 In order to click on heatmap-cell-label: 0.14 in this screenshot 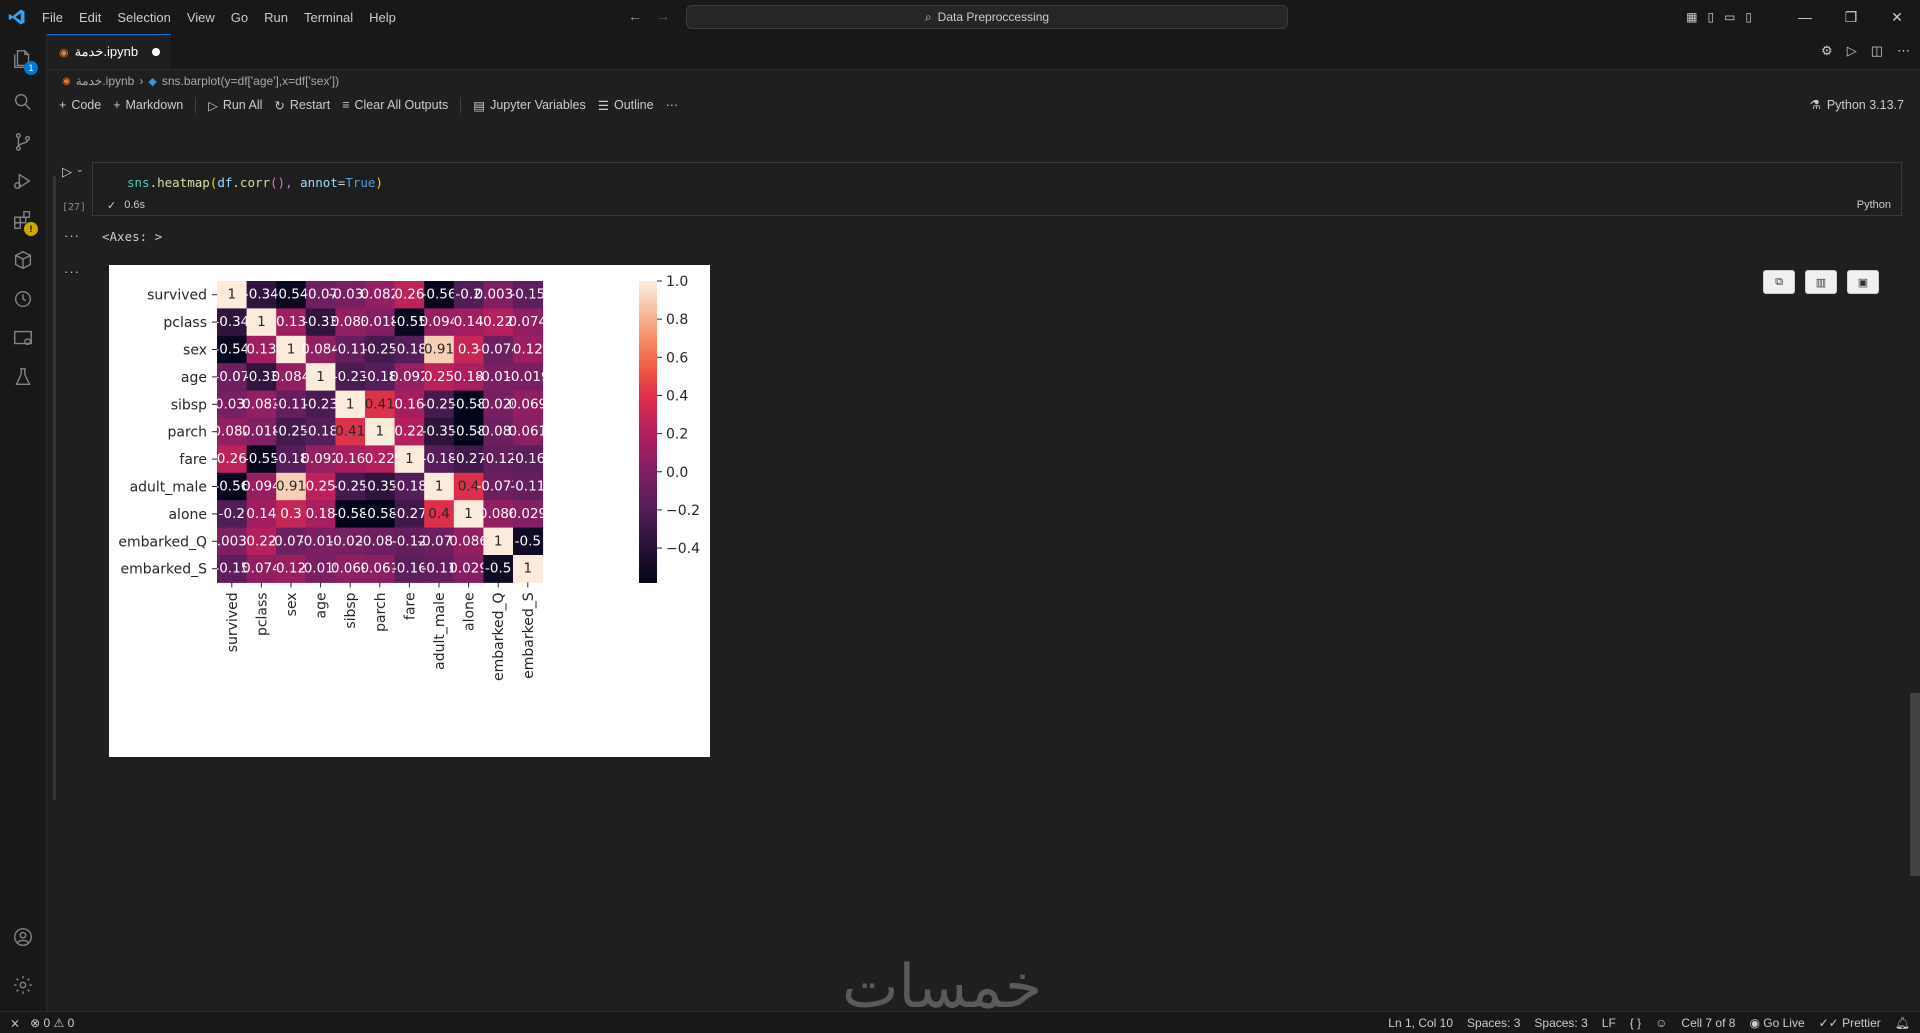, I will do `click(469, 322)`.